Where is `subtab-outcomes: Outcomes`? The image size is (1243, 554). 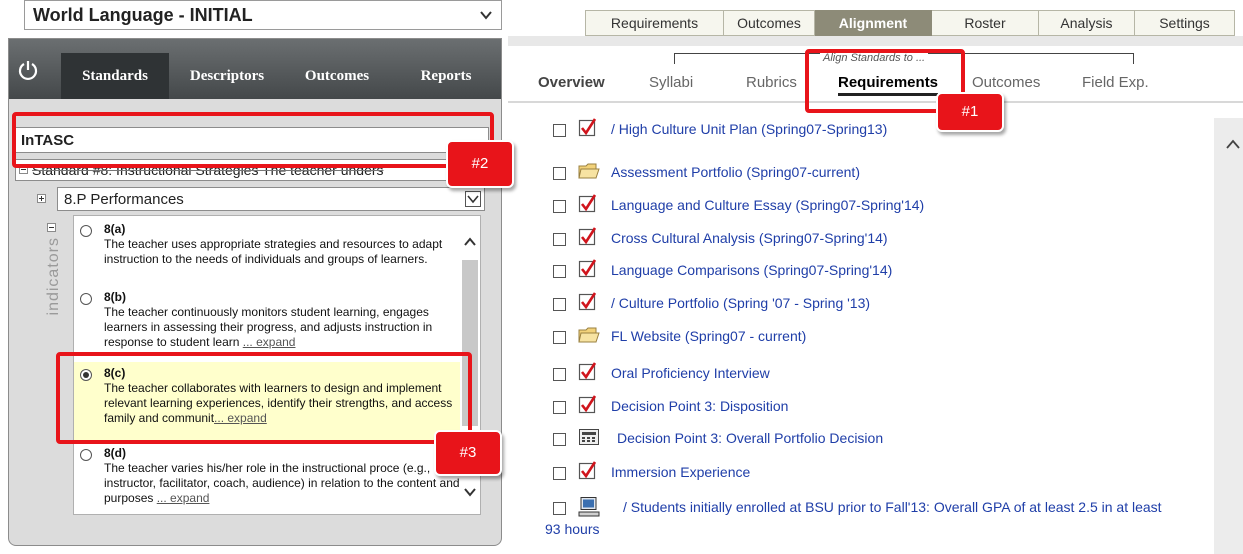
subtab-outcomes: Outcomes is located at coordinates (1006, 82).